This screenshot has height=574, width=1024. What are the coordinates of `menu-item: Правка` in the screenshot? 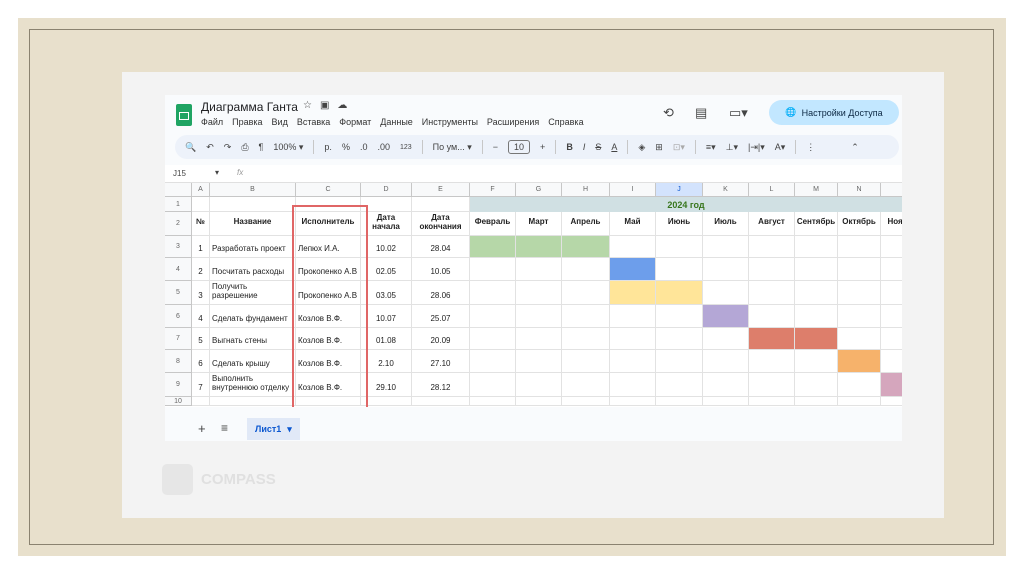 It's located at (247, 122).